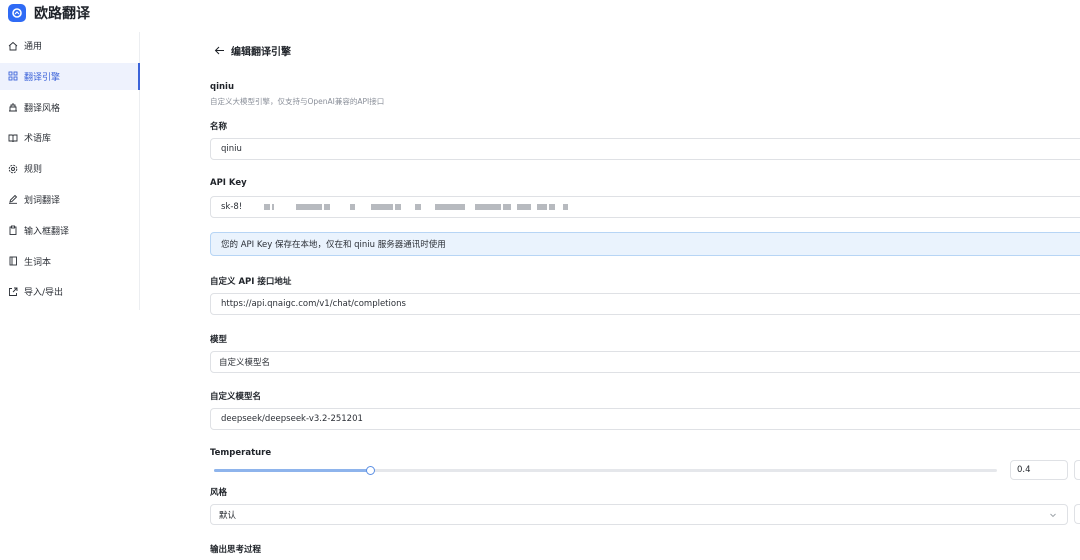 The height and width of the screenshot is (560, 1080). What do you see at coordinates (228, 183) in the screenshot?
I see `api-key-label: API Key` at bounding box center [228, 183].